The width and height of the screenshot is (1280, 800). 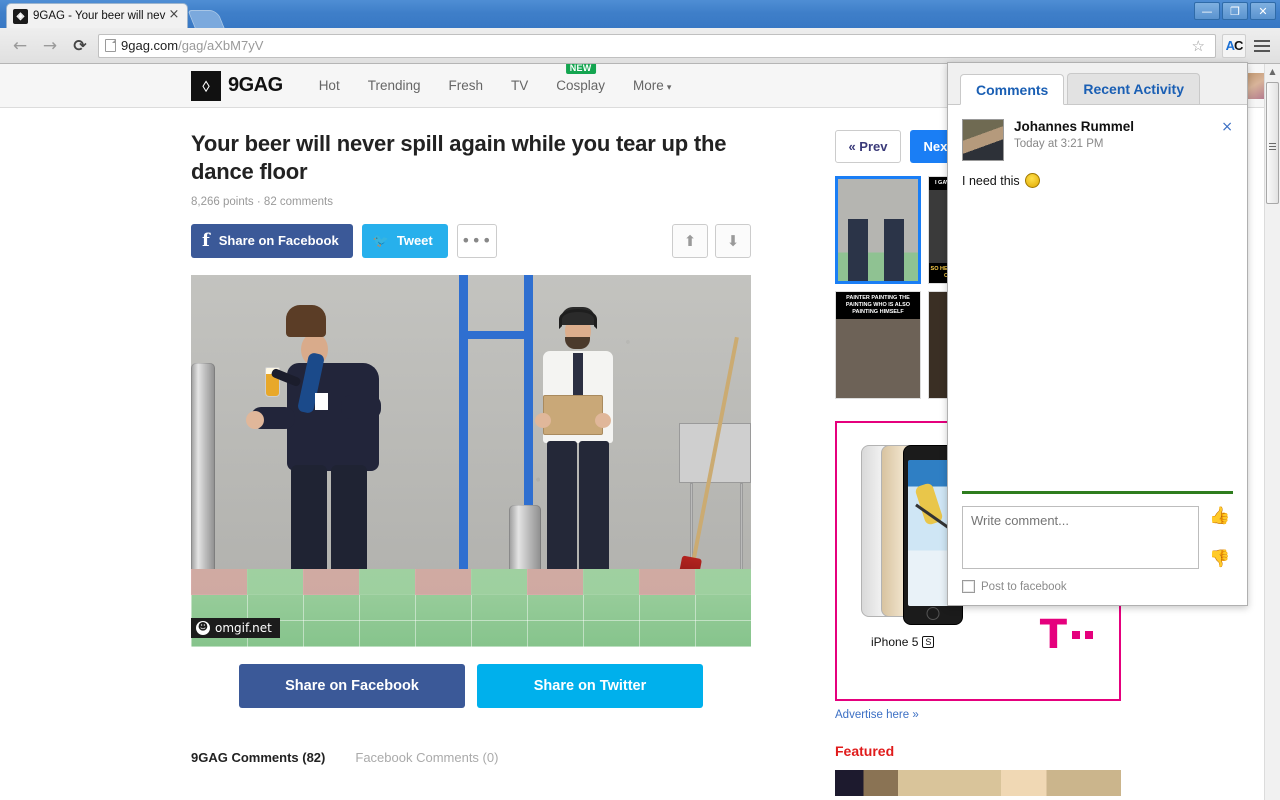 What do you see at coordinates (394, 85) in the screenshot?
I see `nav-item-trending: Trending` at bounding box center [394, 85].